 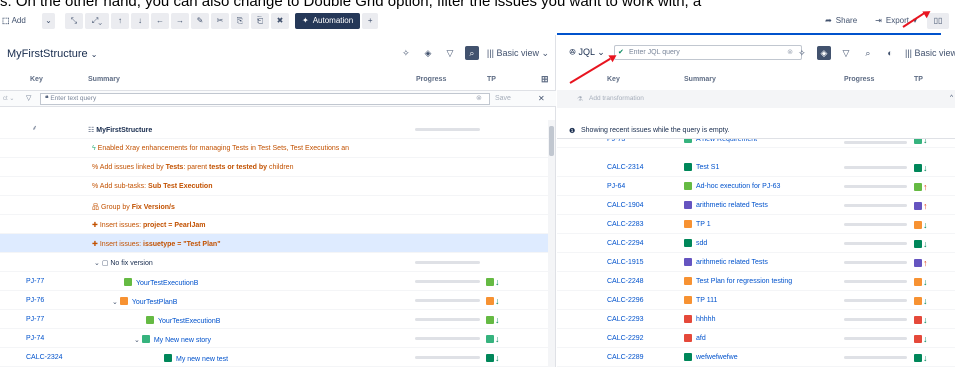 I want to click on view-selector: ||| Basic view ⌄, so click(x=518, y=53).